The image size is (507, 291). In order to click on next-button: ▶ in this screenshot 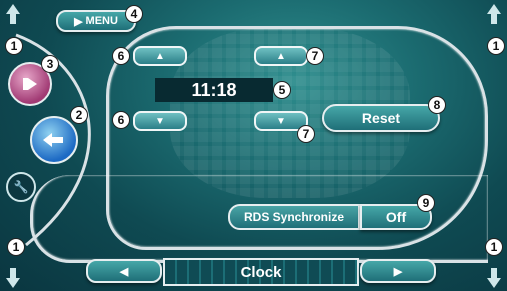, I will do `click(398, 271)`.